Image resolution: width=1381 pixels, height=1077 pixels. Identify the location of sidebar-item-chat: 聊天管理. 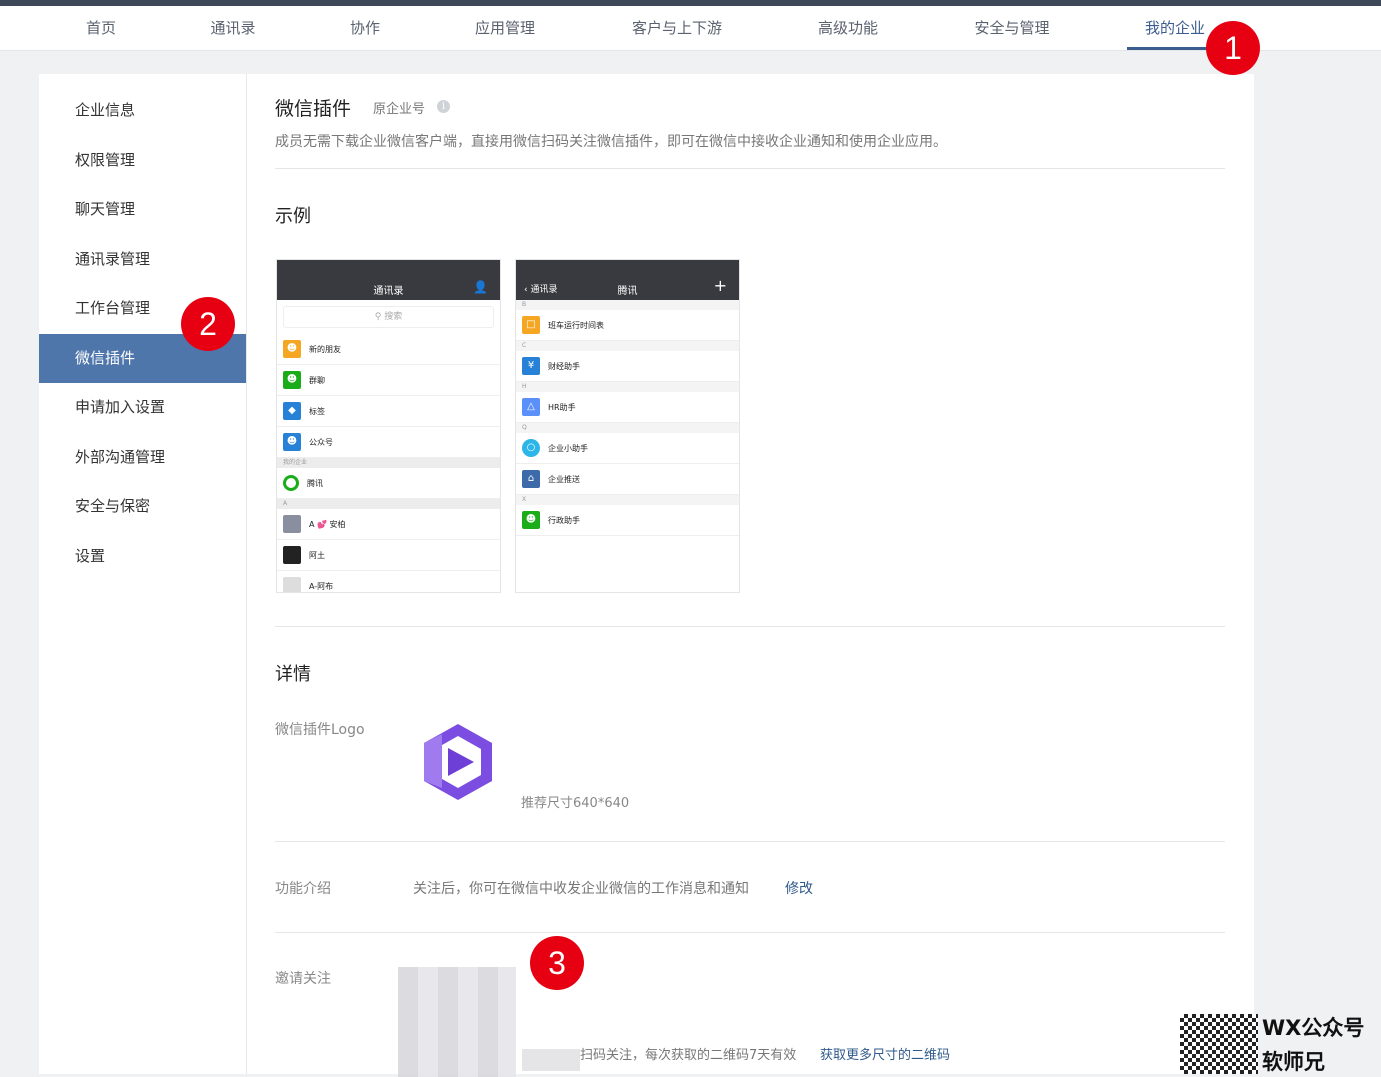
(142, 209).